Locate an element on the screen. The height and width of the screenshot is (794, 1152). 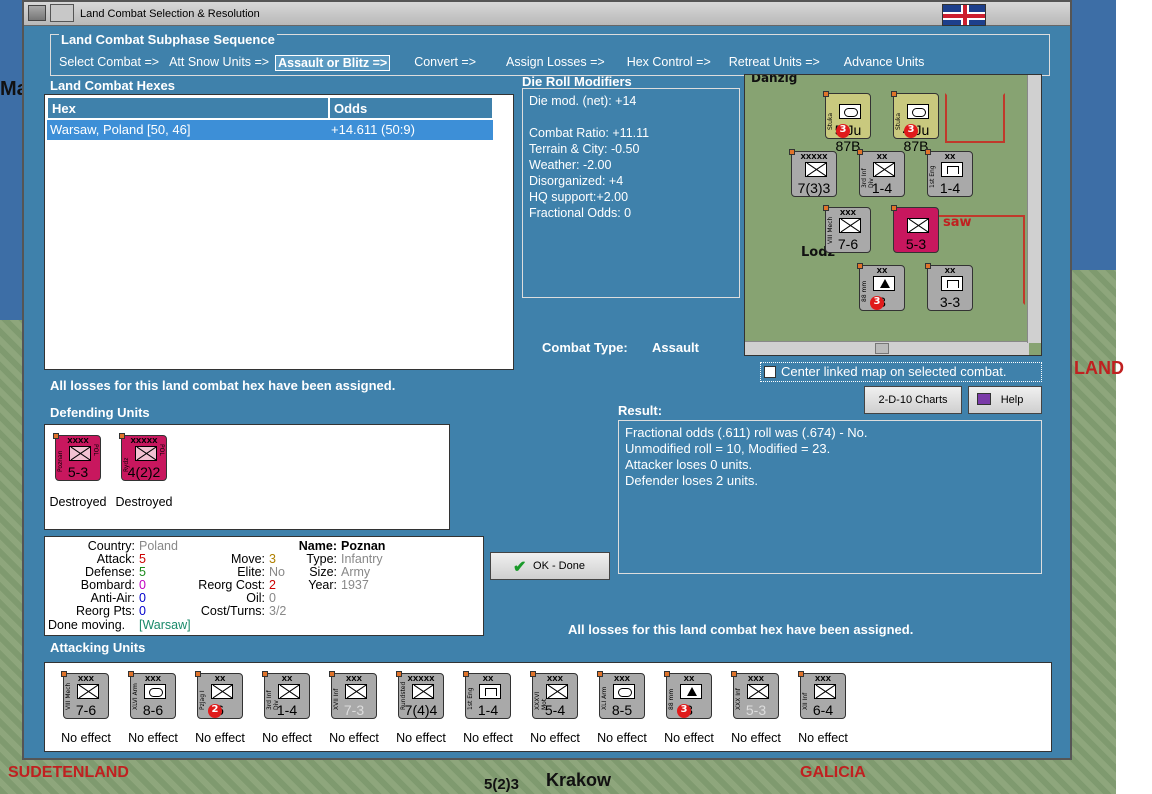
unit-counter: XXX XVII Inf 7-3 is located at coordinates (353, 695).